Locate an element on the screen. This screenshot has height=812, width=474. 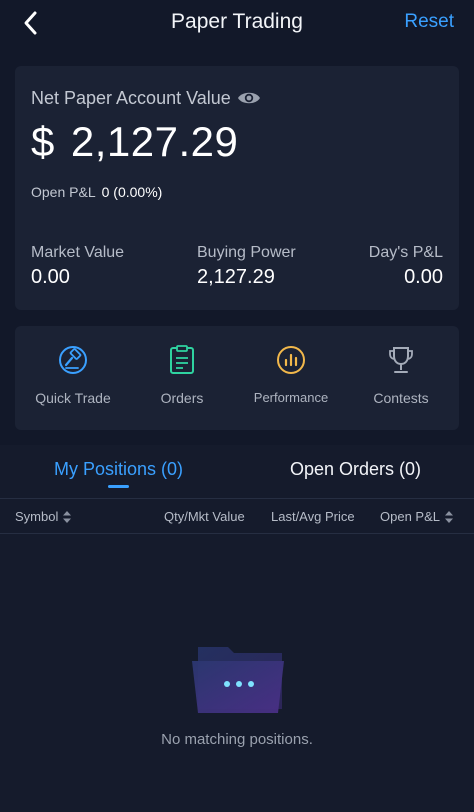
quick-actions: Quick Trade Orders Performance Contests is located at coordinates (237, 378).